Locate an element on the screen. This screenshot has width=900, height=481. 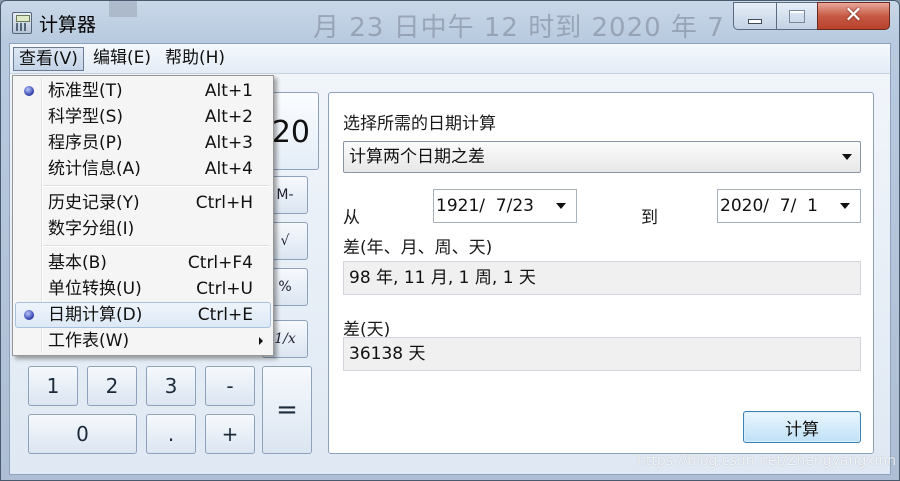
minimize-icon is located at coordinates (755, 21).